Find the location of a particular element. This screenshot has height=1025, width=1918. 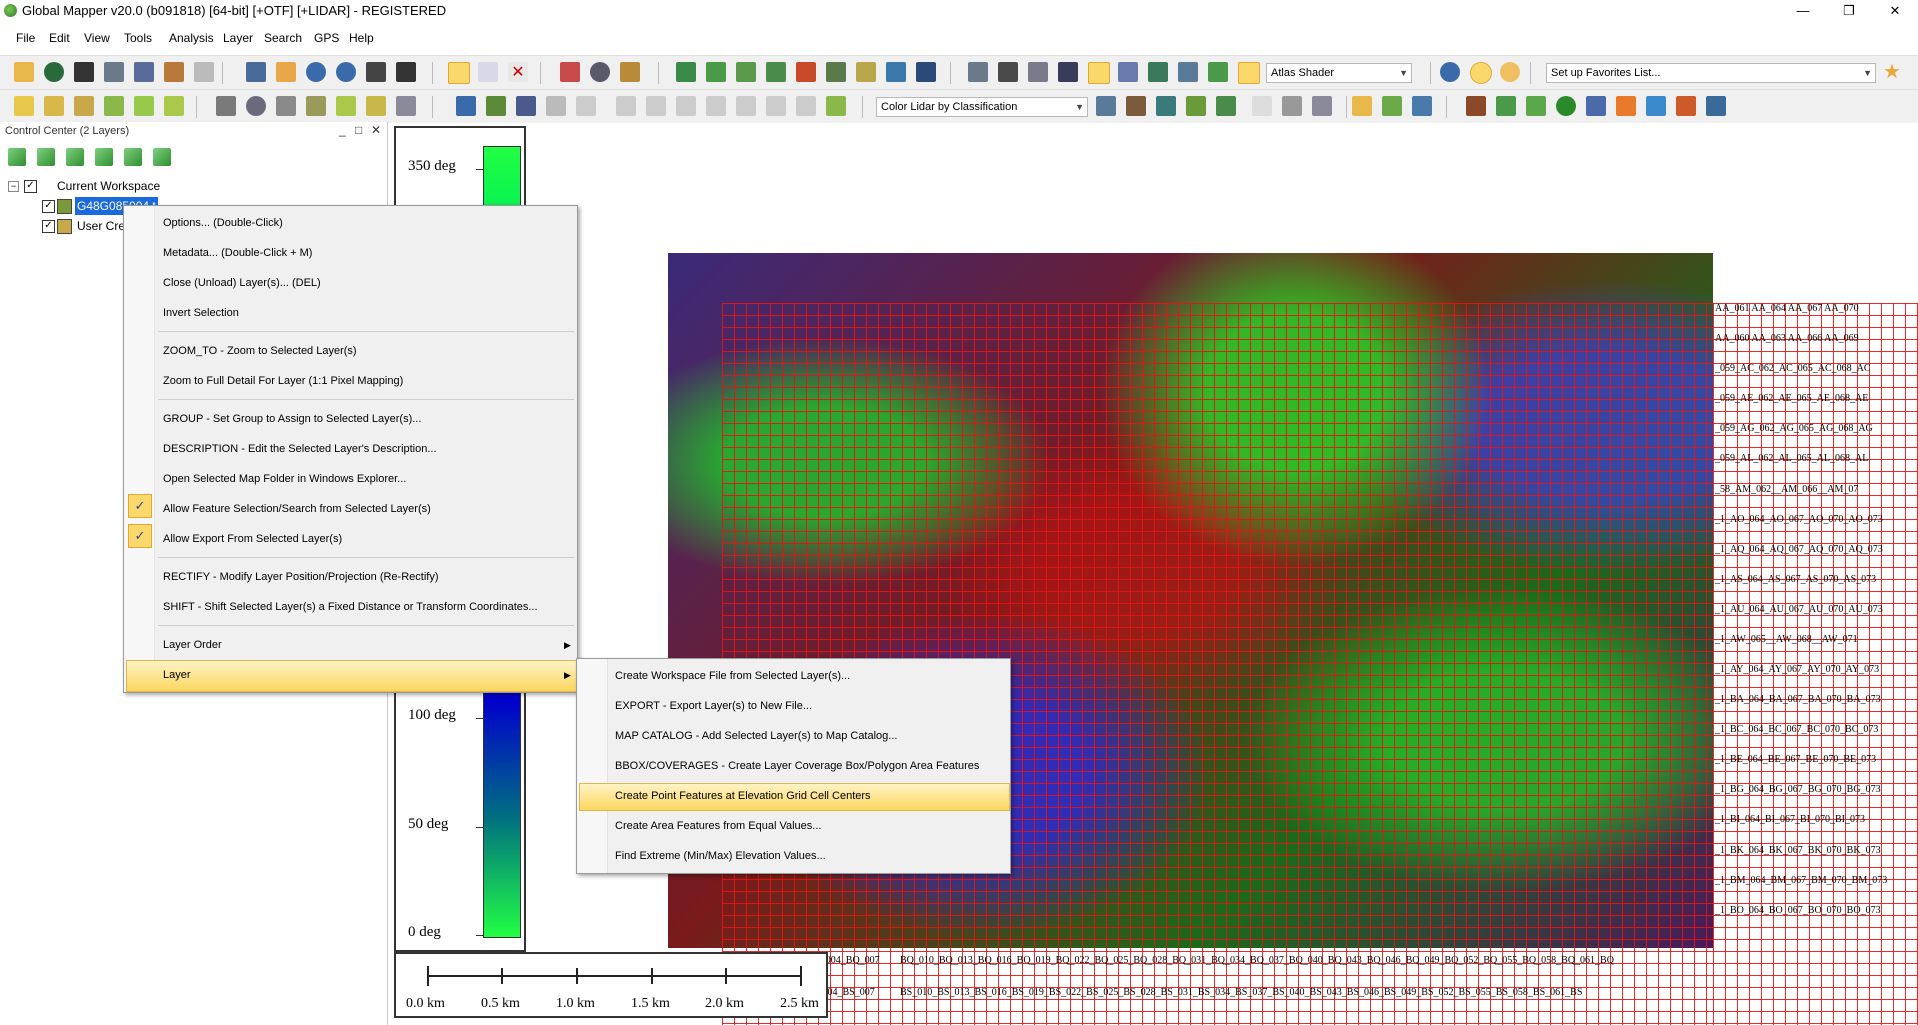

lidar-tool-2-icon is located at coordinates (1136, 106).